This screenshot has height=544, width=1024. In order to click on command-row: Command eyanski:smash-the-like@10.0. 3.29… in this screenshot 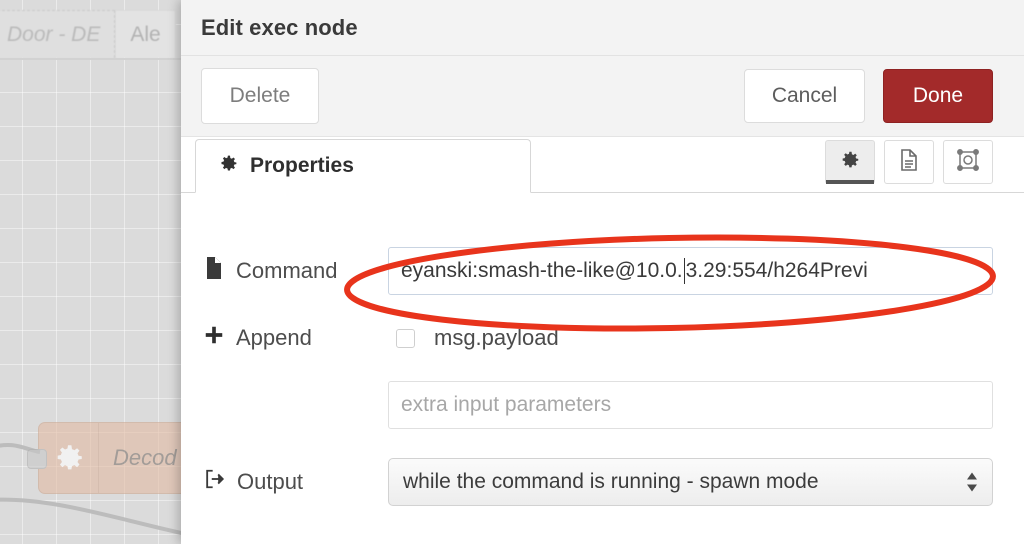, I will do `click(598, 271)`.